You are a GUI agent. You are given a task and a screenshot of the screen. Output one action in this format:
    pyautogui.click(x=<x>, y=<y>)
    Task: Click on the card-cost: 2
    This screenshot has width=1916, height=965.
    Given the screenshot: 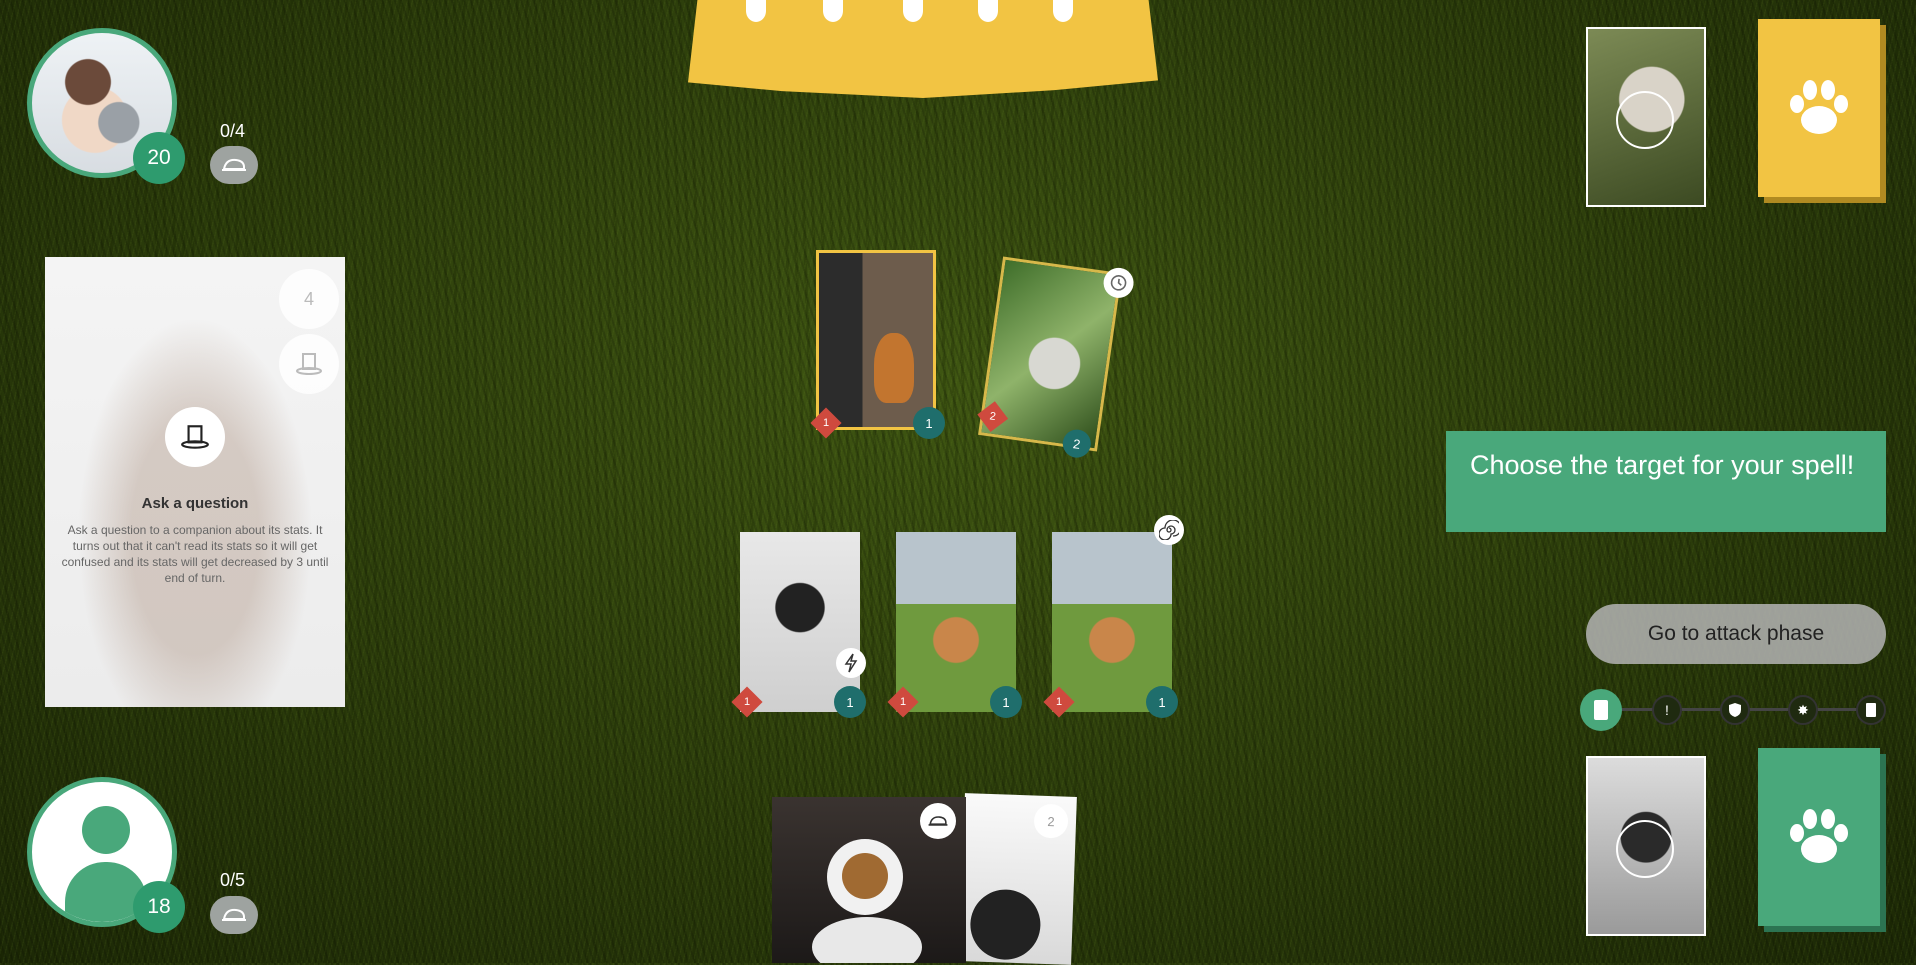 What is the action you would take?
    pyautogui.click(x=1051, y=821)
    